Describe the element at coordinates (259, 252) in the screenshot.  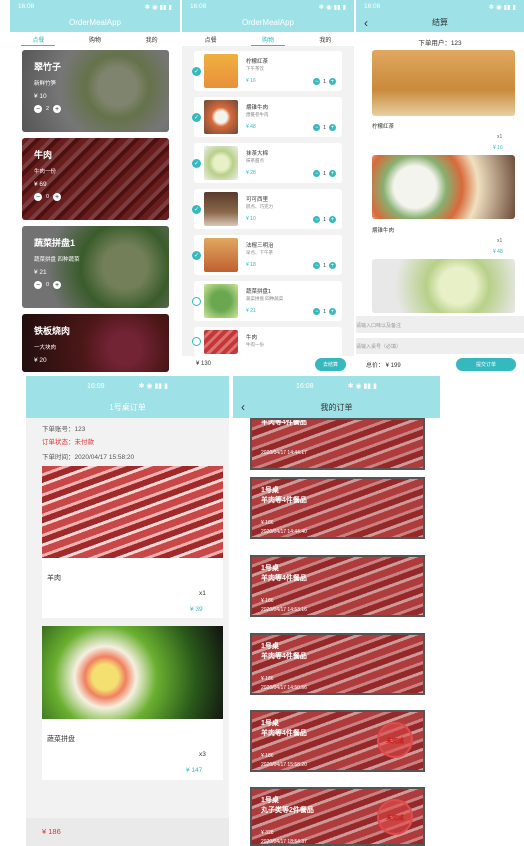
I see `item-desc: 早点、下午茶` at that location.